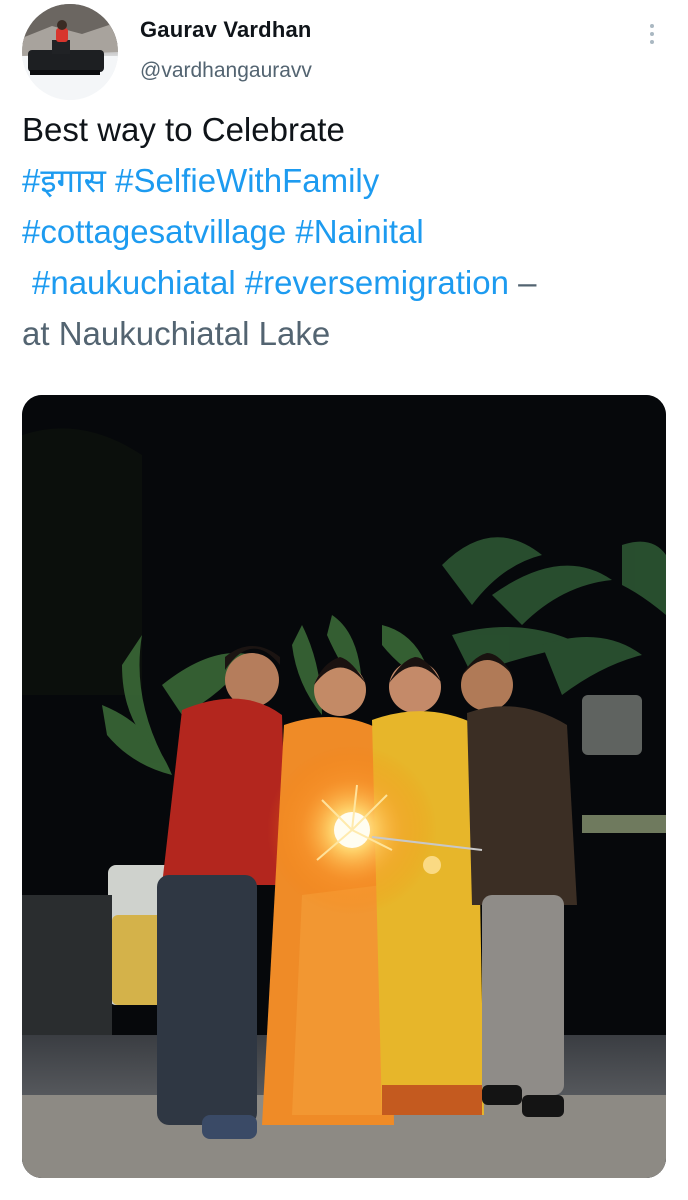 The image size is (688, 1200). Describe the element at coordinates (359, 231) in the screenshot. I see `hashtag-link: #Nainital` at that location.